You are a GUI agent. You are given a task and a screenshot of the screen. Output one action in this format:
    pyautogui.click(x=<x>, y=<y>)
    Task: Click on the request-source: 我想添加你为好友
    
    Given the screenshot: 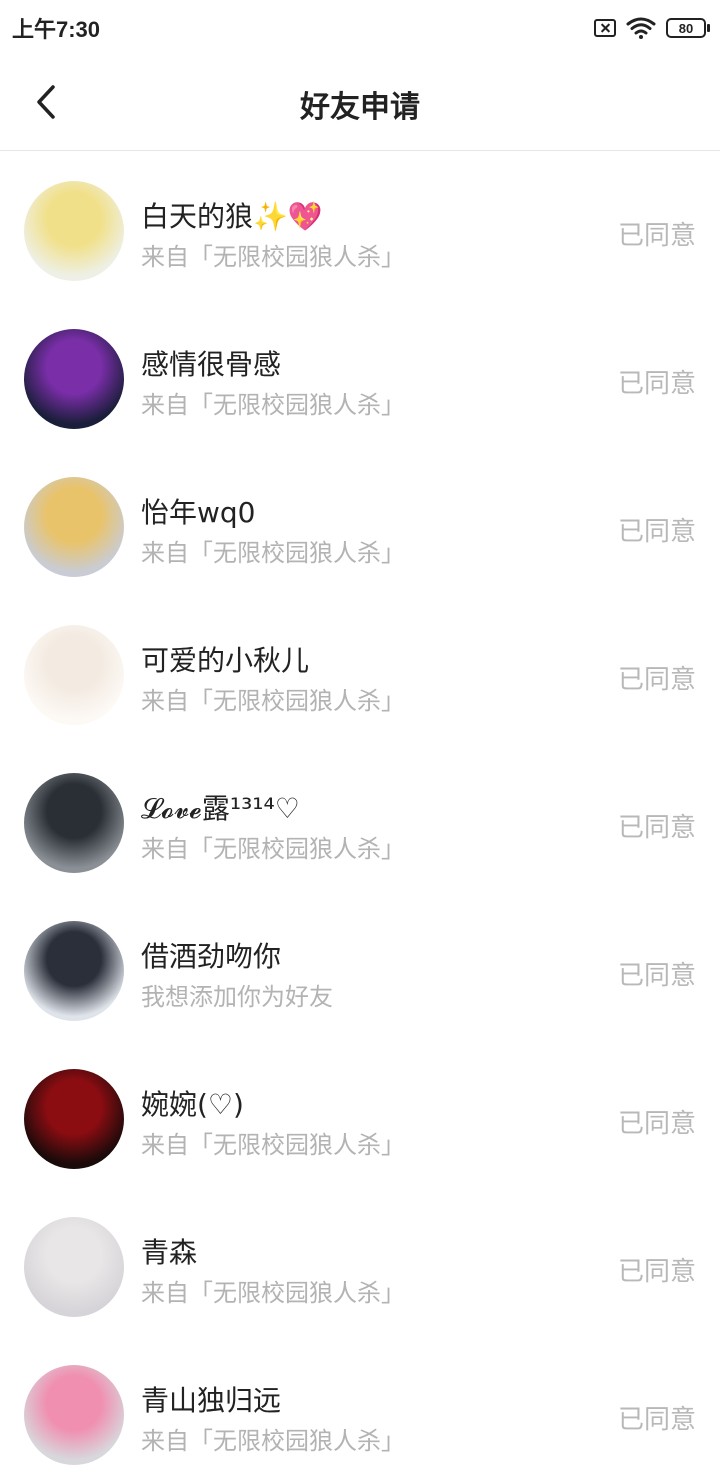 What is the action you would take?
    pyautogui.click(x=237, y=997)
    